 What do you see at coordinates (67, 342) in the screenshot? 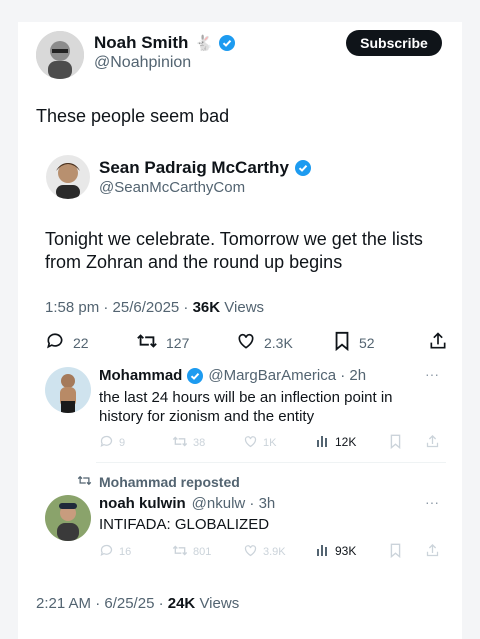
I see `reply-button: 22` at bounding box center [67, 342].